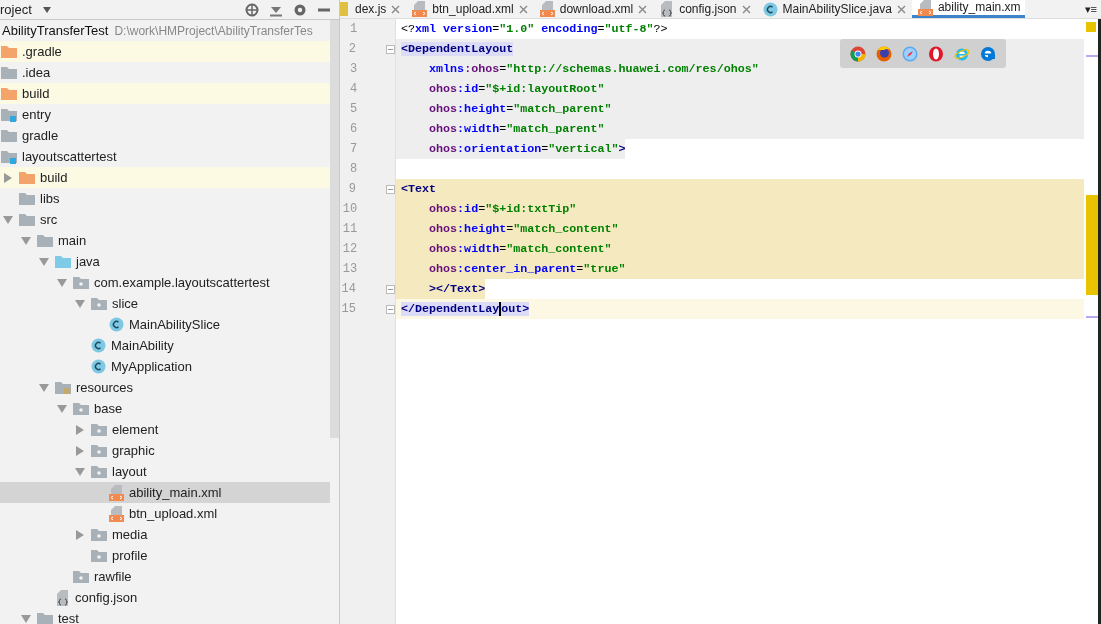 The height and width of the screenshot is (624, 1101). I want to click on tree-item: test, so click(165, 616).